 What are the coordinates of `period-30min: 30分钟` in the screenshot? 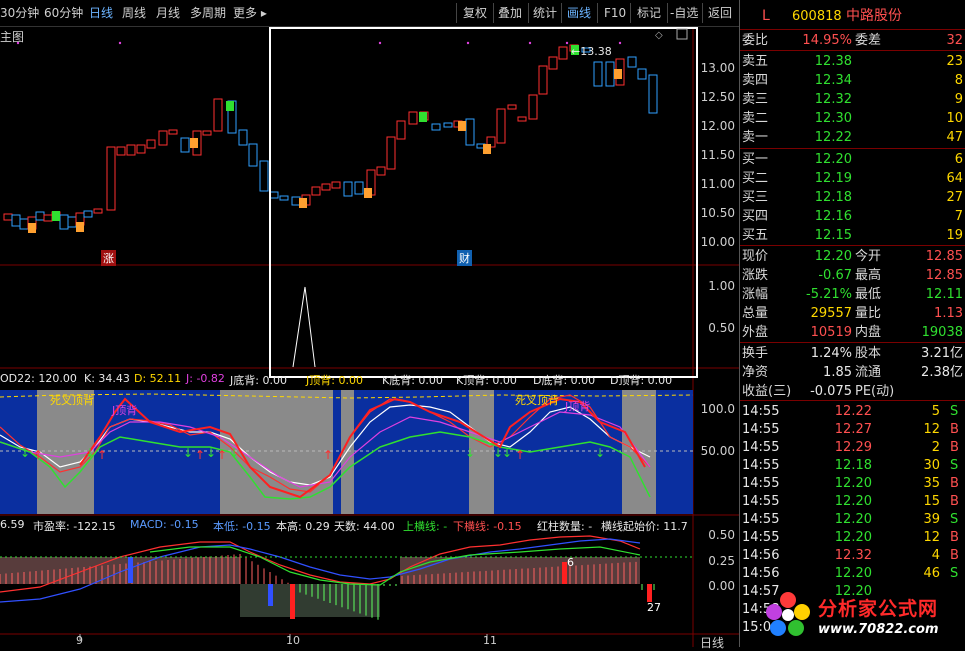 It's located at (19, 13).